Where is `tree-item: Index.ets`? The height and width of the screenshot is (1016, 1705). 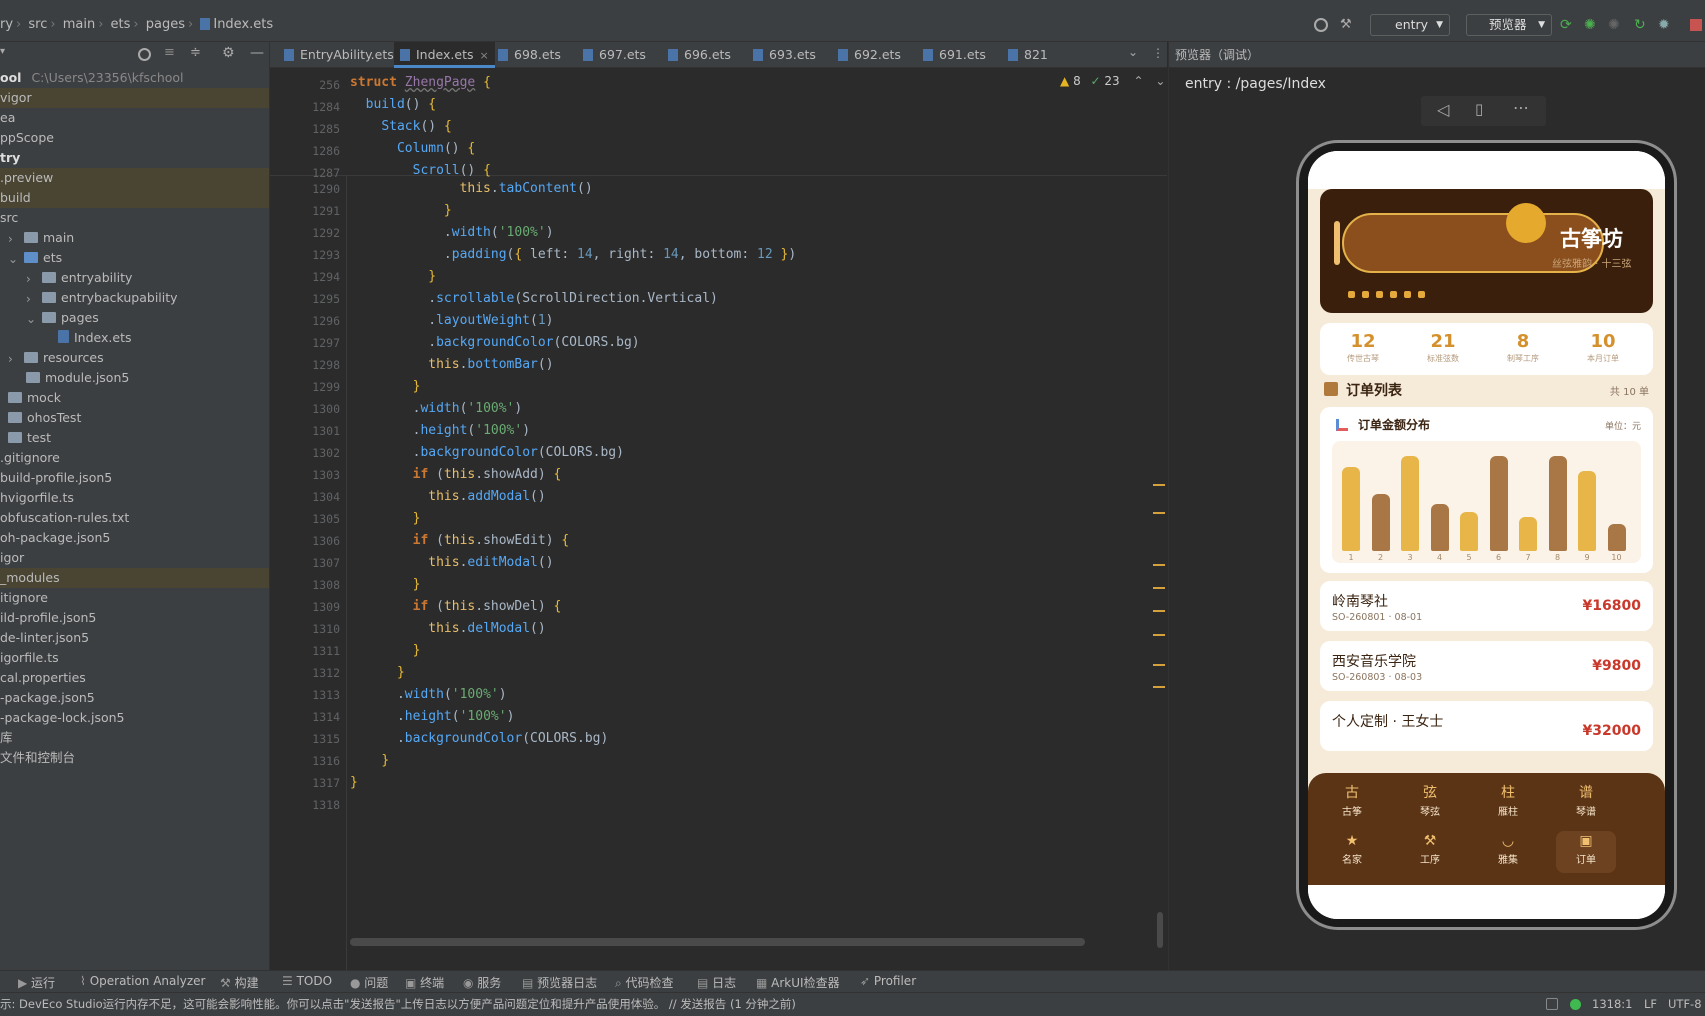
tree-item: Index.ets is located at coordinates (134, 338).